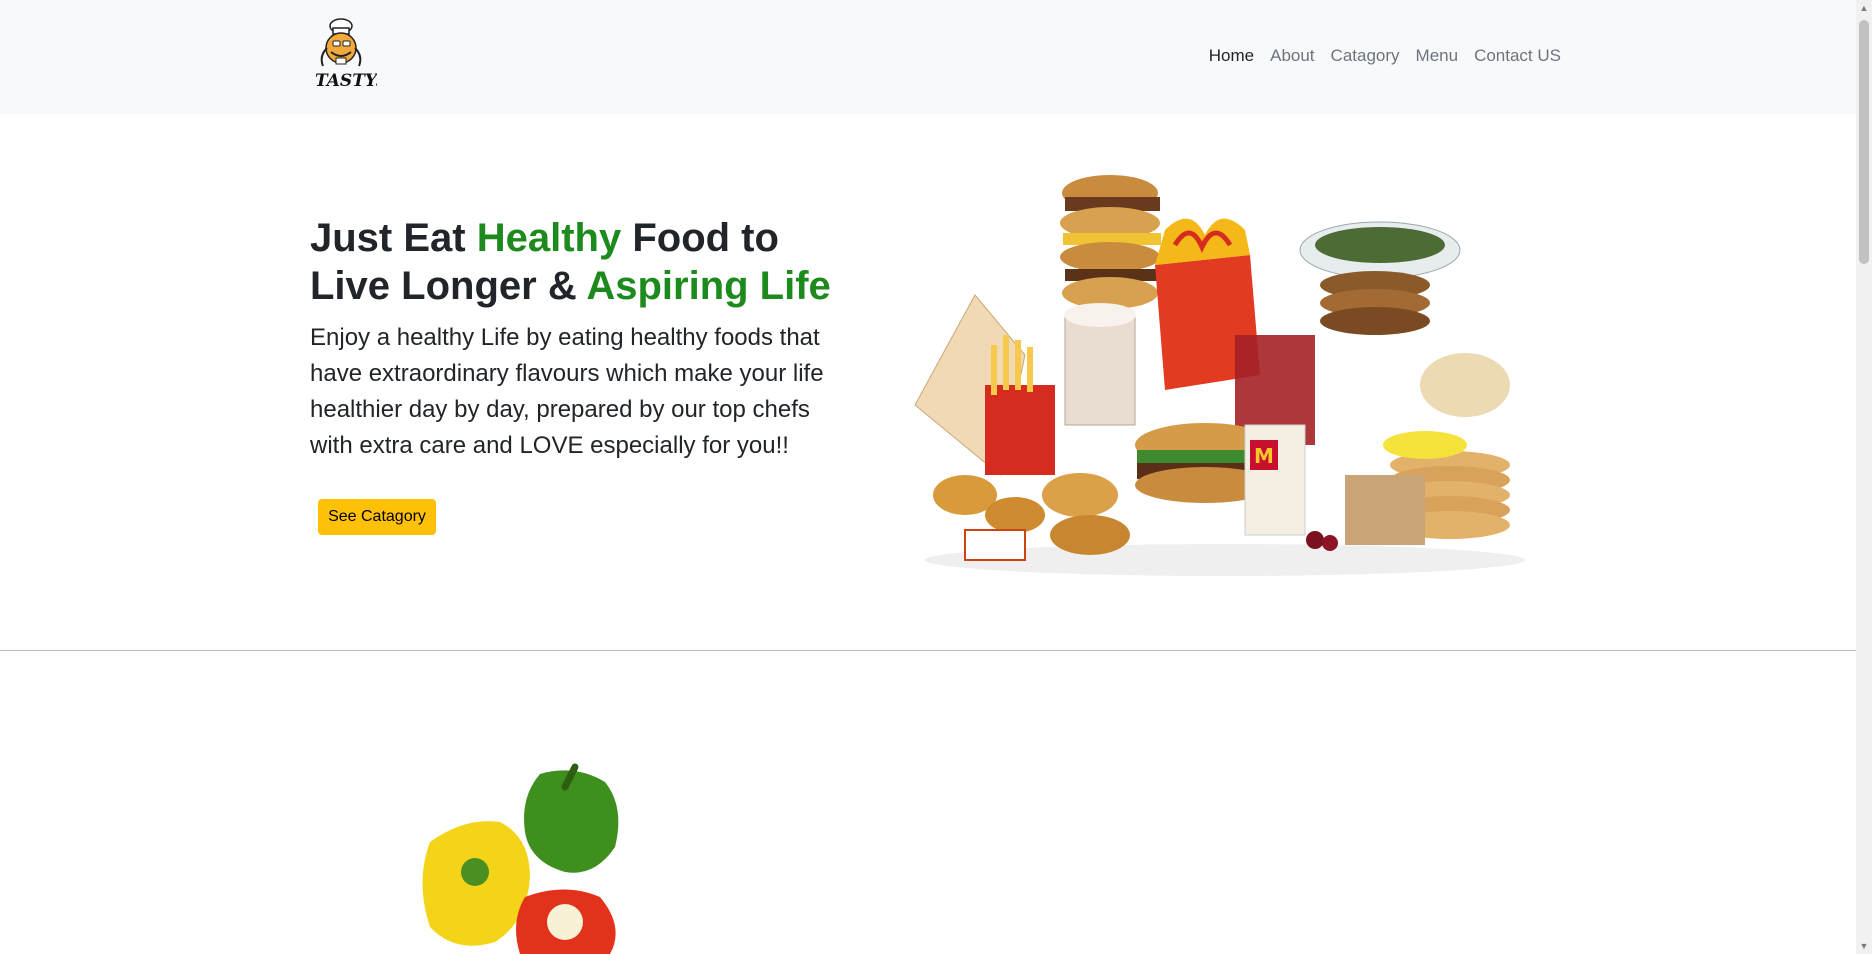  I want to click on title-highlight-aspiring: Aspiring Life, so click(708, 286).